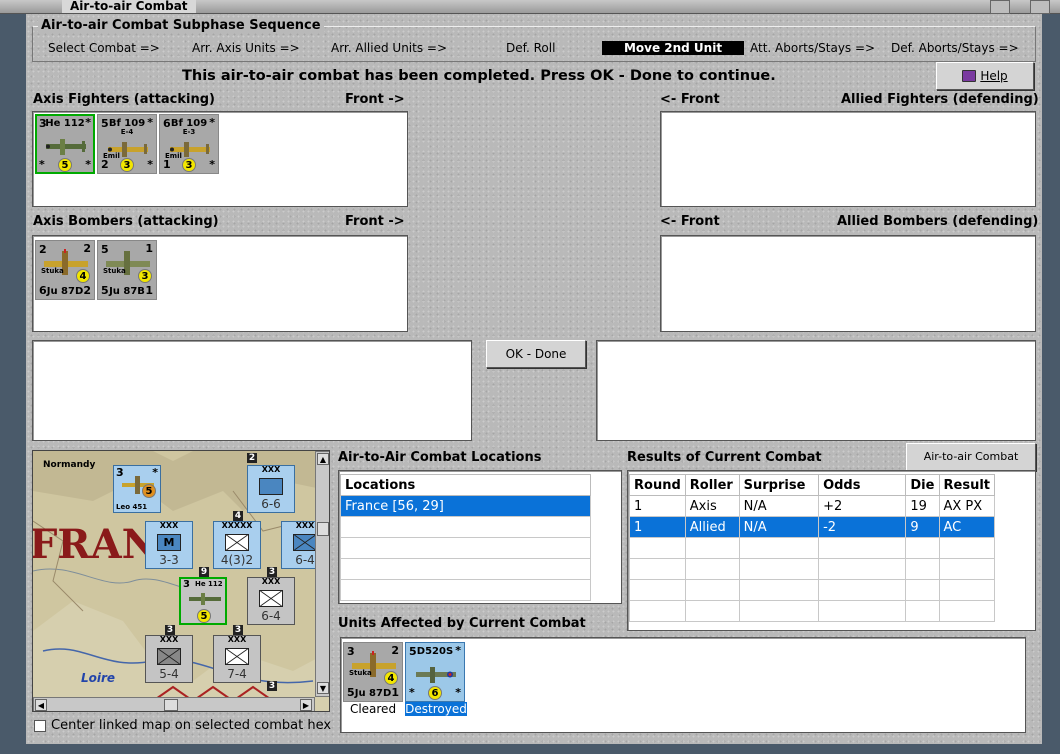 This screenshot has width=1060, height=754. I want to click on scroll-left-icon: ◀, so click(41, 705).